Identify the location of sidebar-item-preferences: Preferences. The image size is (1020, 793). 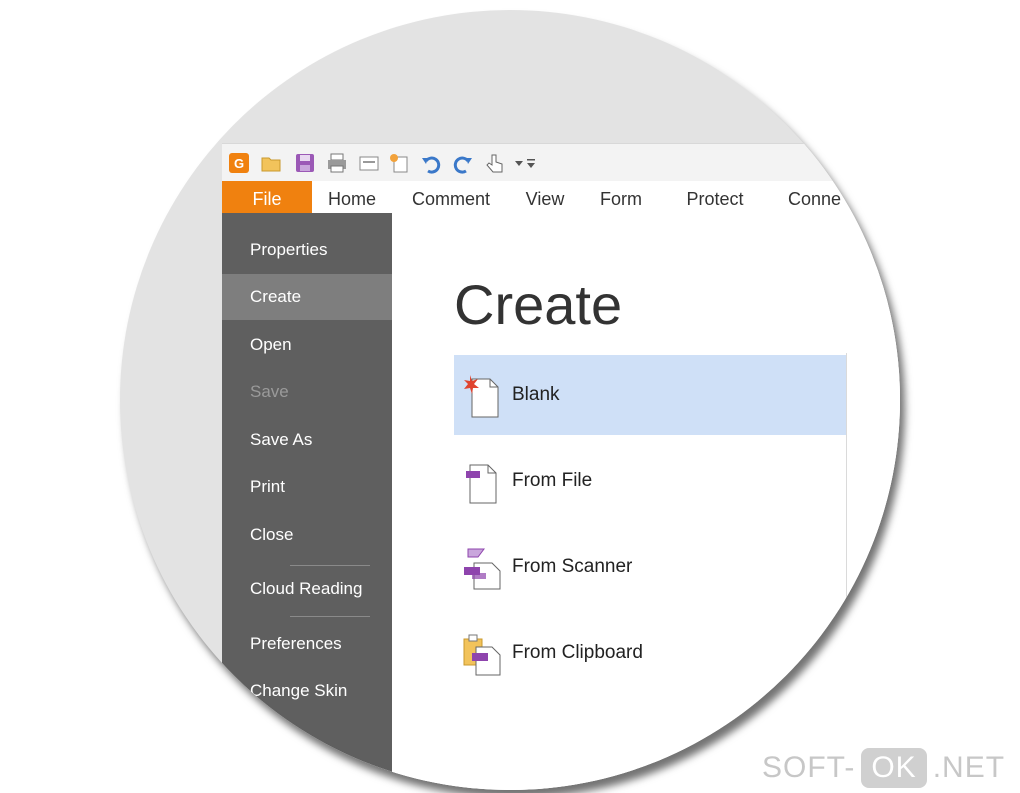
(307, 644).